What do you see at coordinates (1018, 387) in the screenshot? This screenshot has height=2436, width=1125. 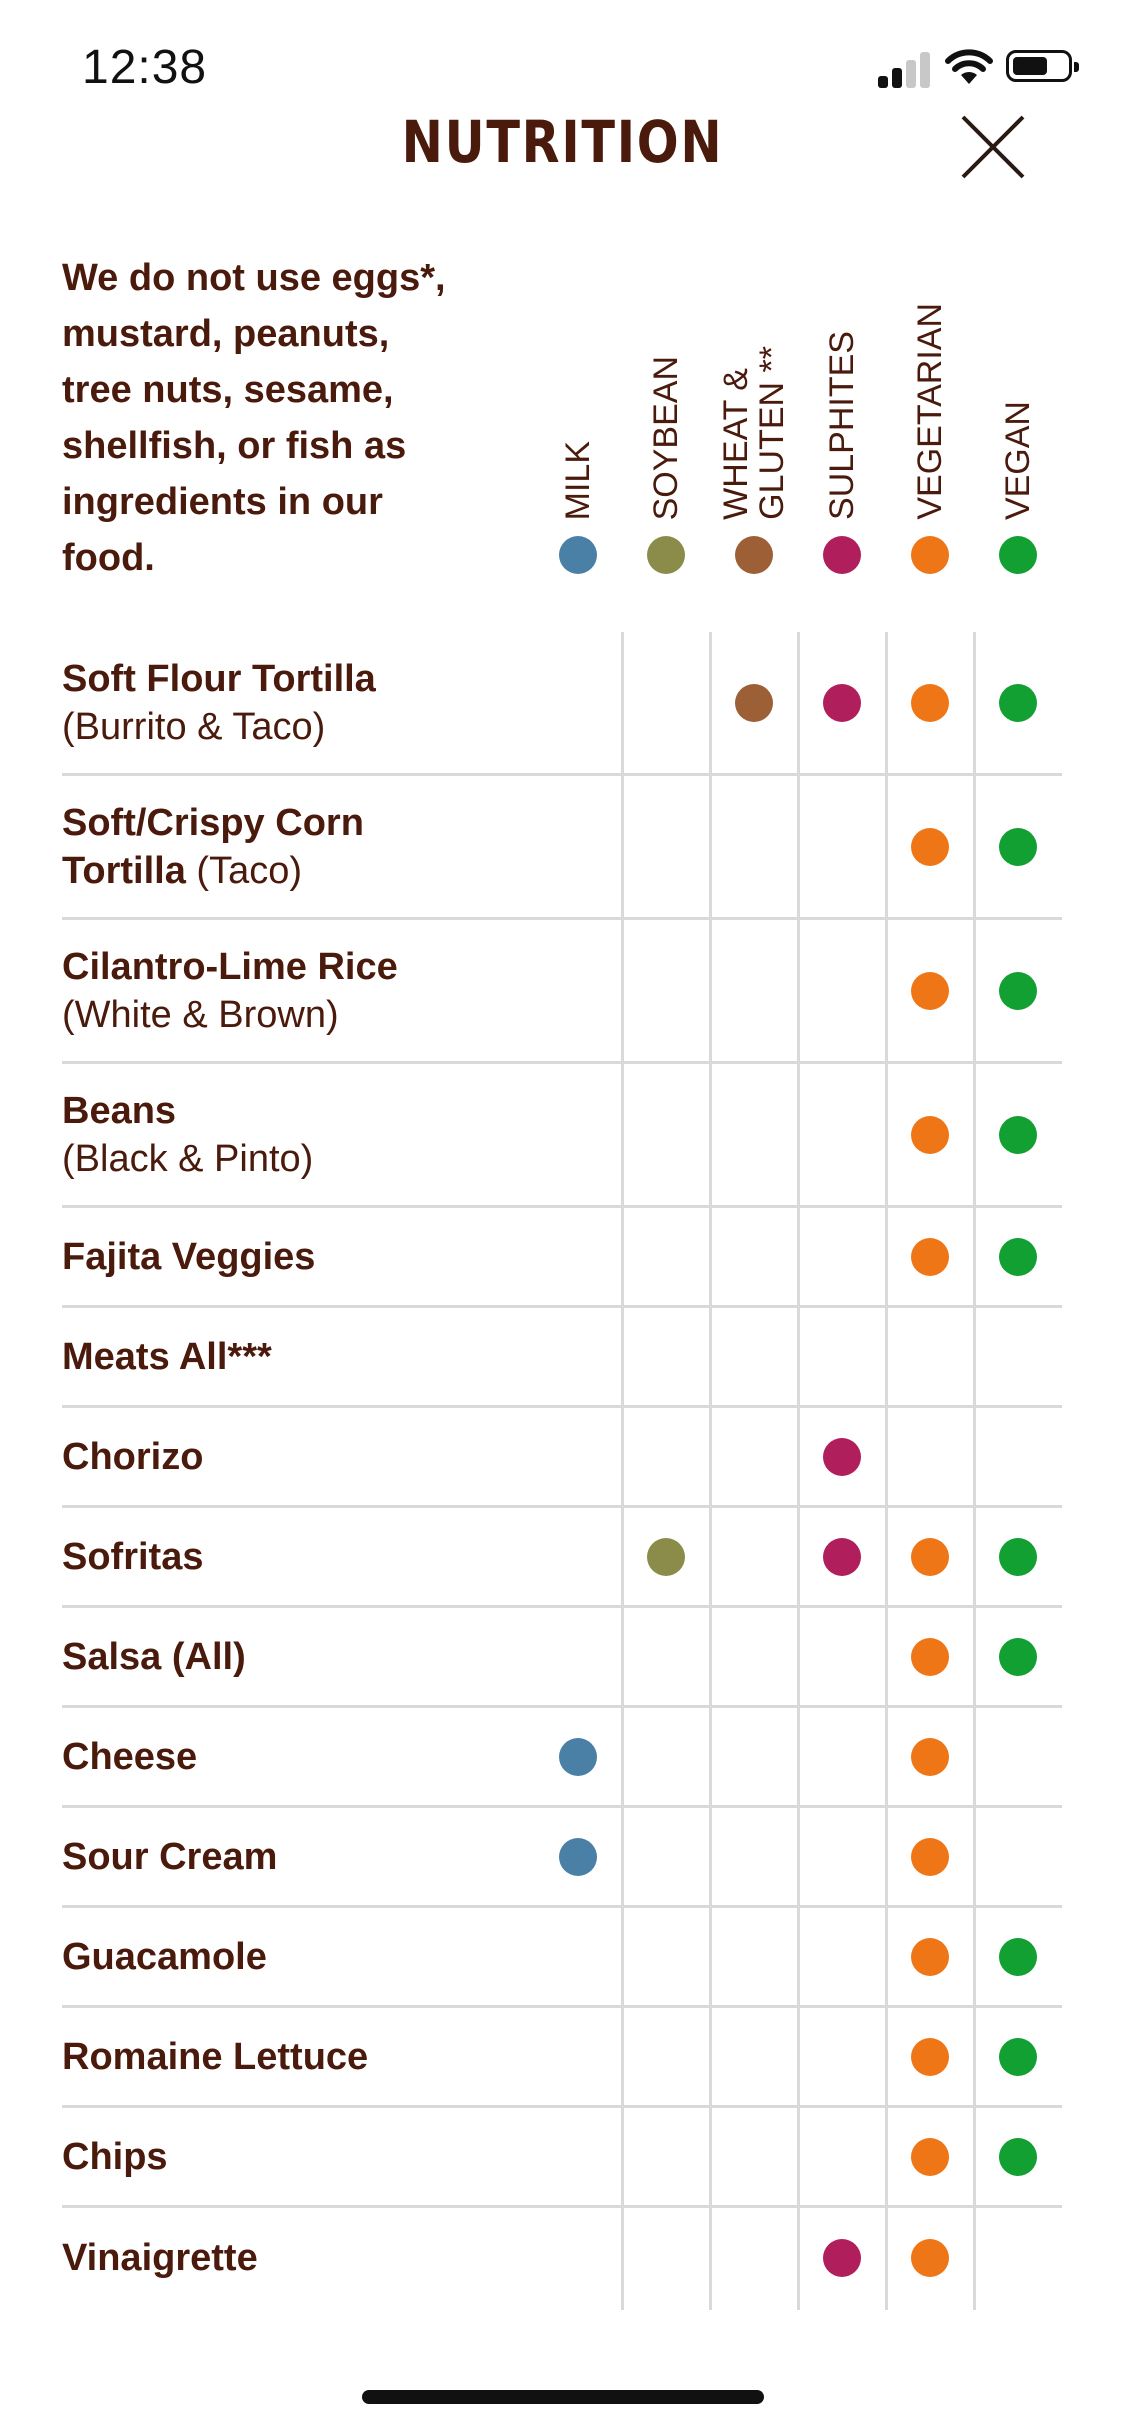 I see `column-header-vegan: VEGAN` at bounding box center [1018, 387].